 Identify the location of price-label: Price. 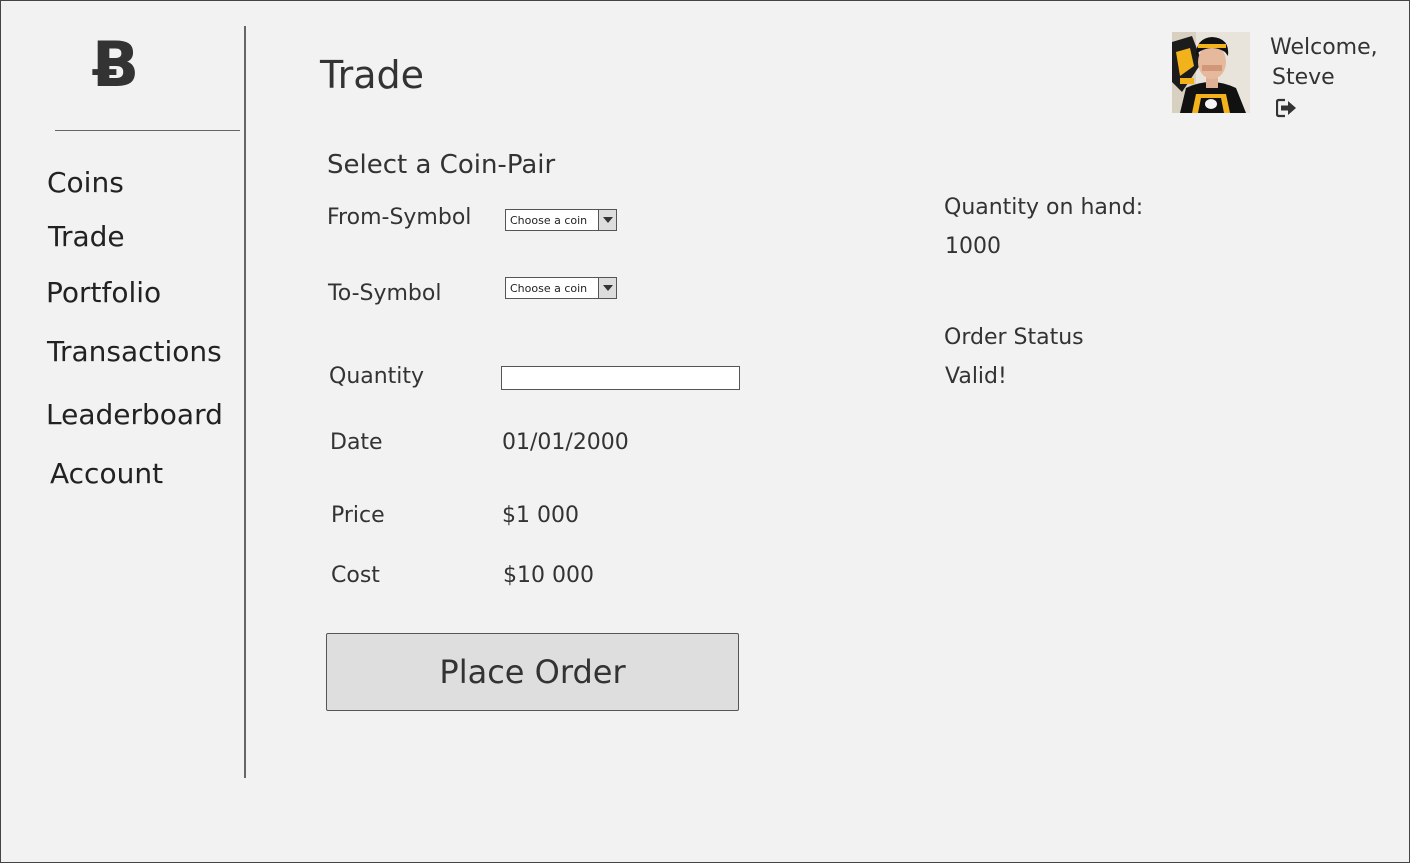
(358, 515).